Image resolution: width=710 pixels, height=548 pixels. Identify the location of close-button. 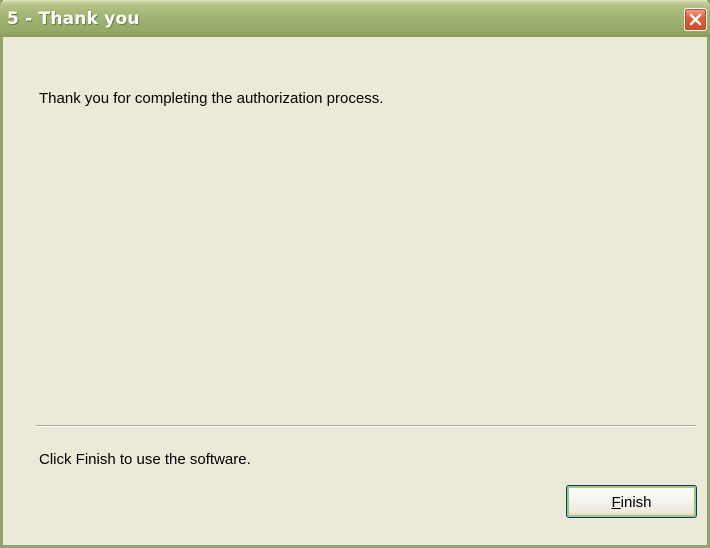
(695, 19).